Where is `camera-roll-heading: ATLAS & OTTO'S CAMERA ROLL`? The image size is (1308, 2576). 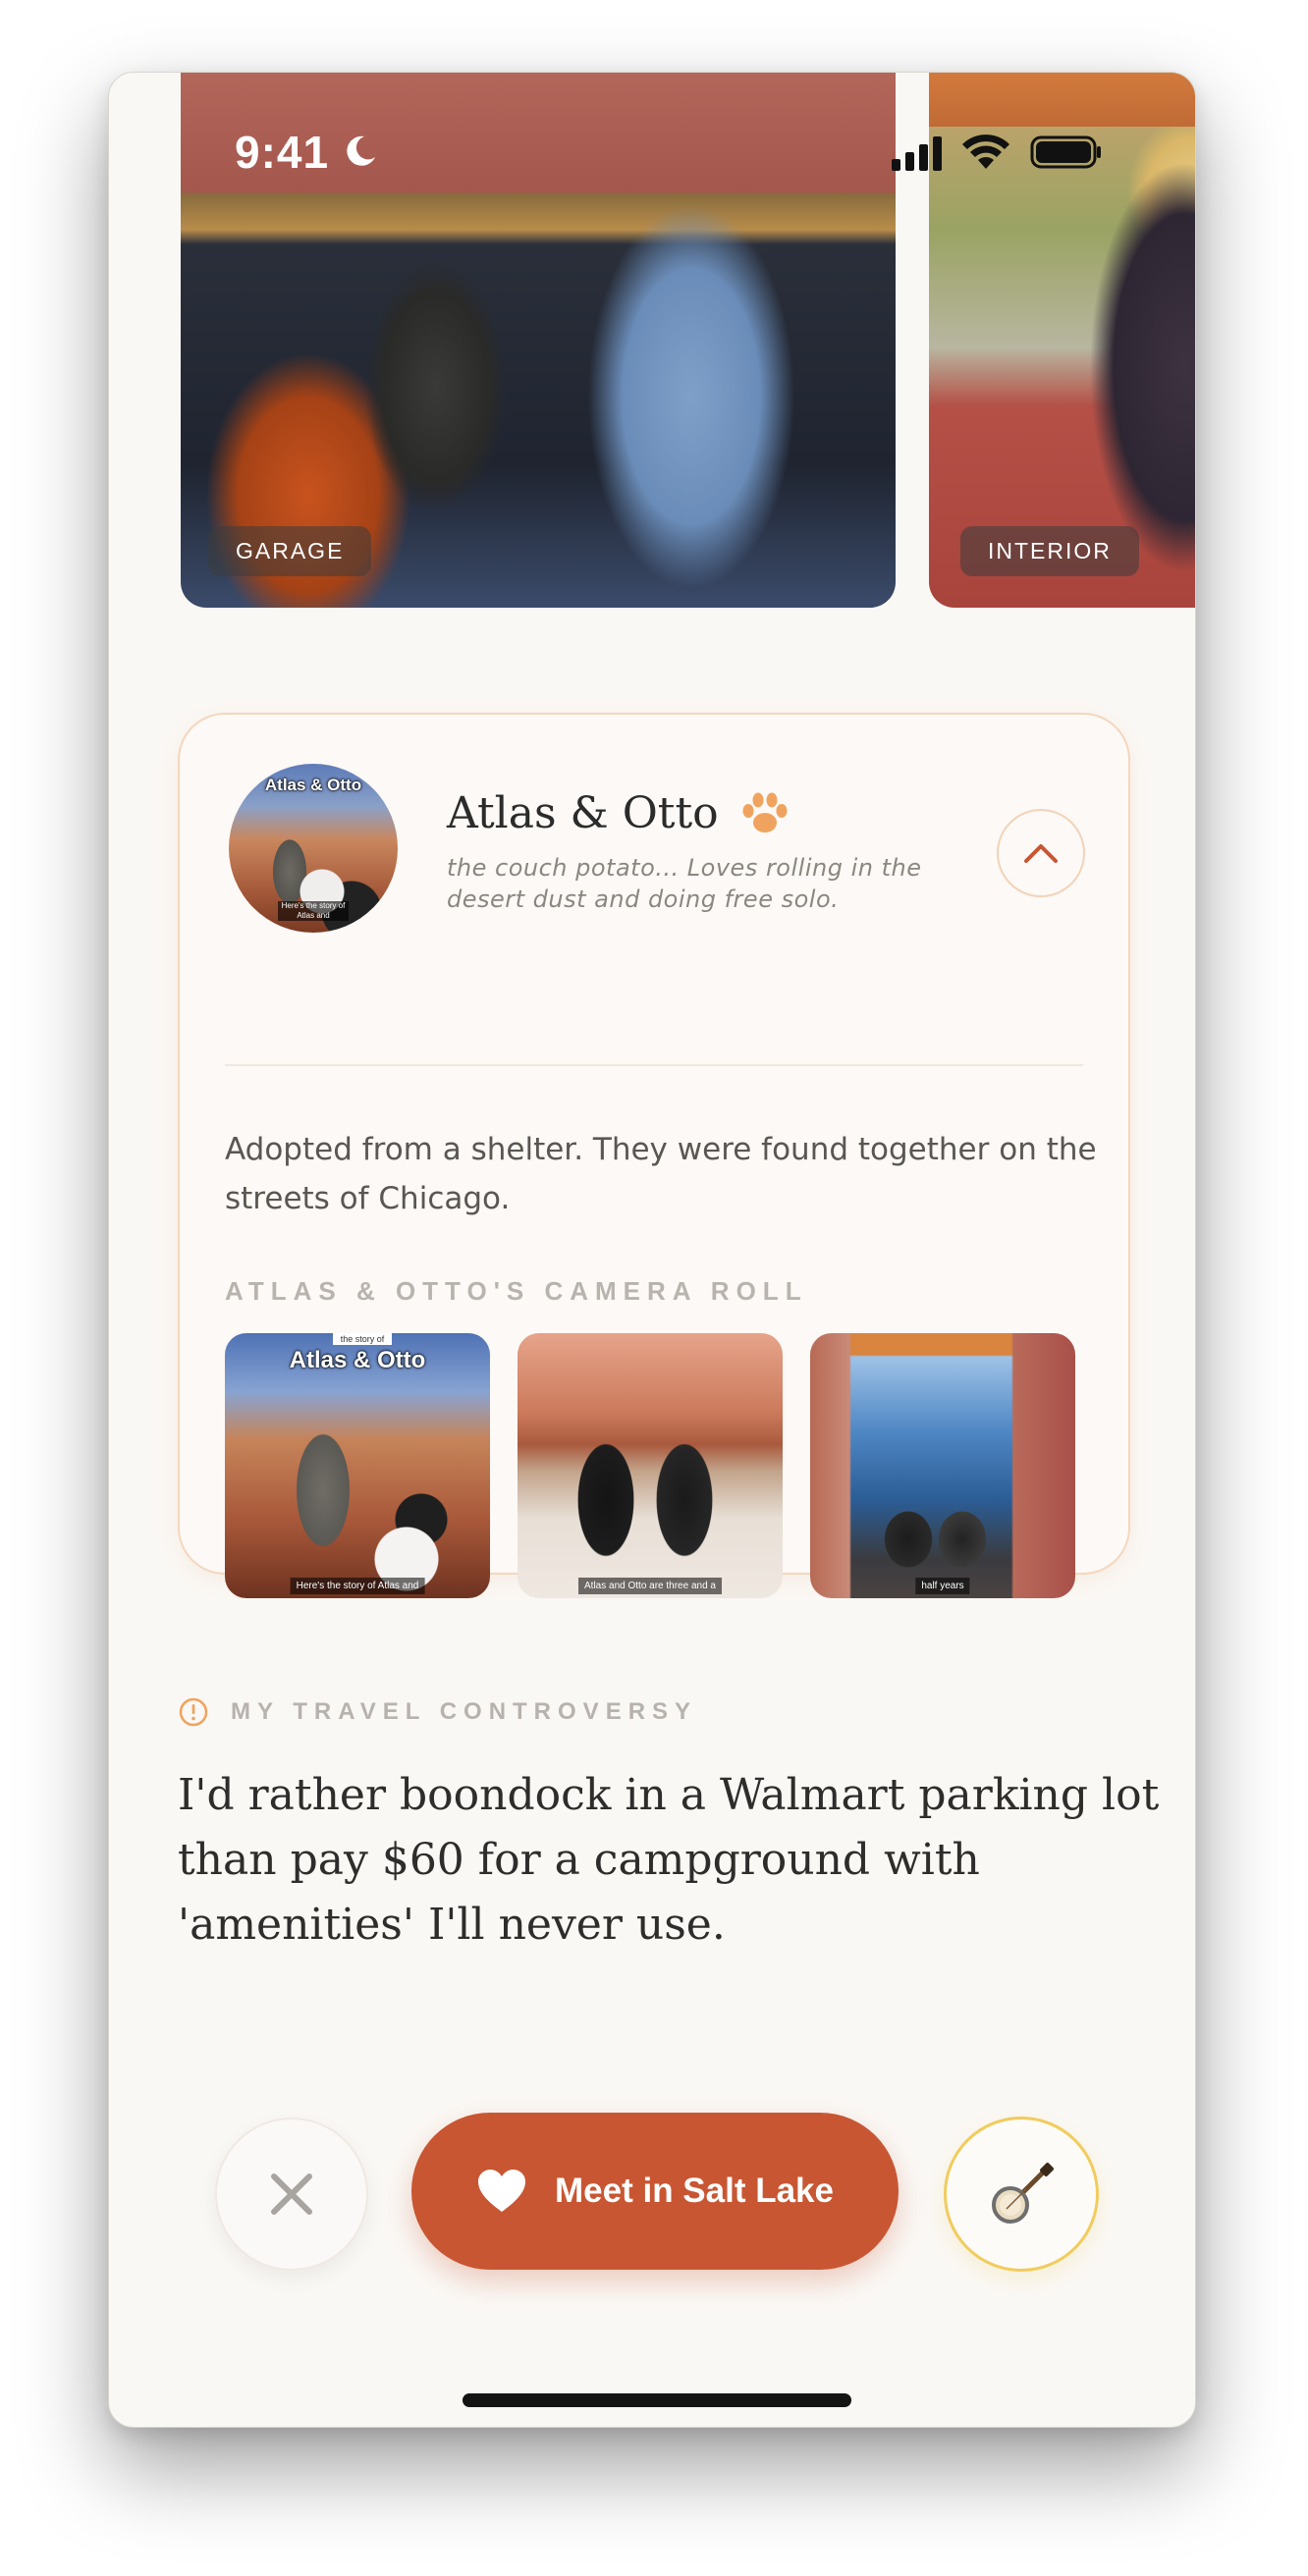
camera-roll-heading: ATLAS & OTTO'S CAMERA ROLL is located at coordinates (516, 1291).